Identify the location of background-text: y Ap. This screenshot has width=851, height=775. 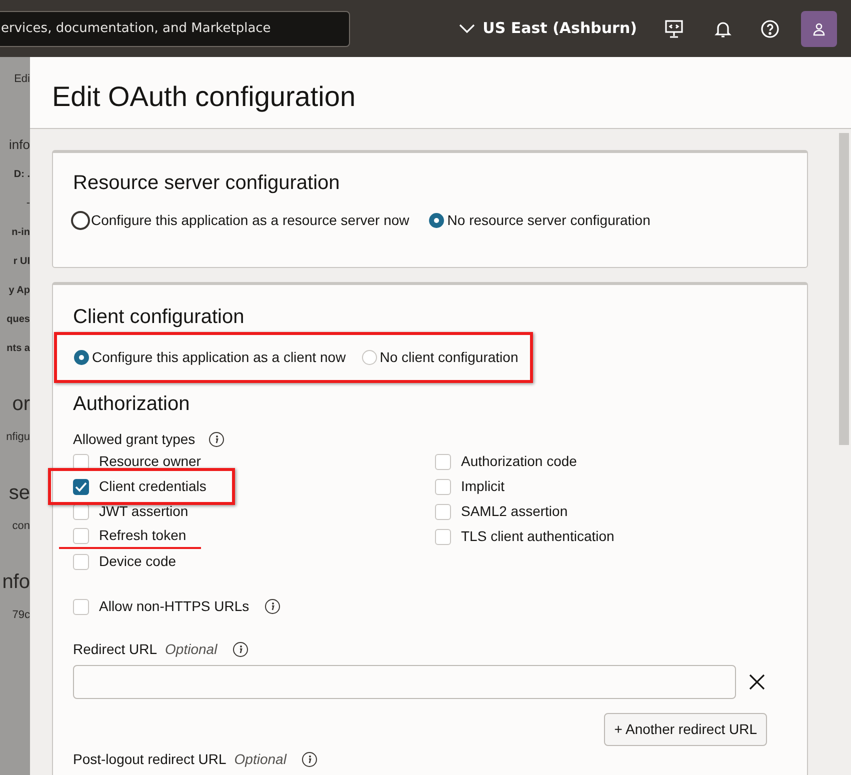
(19, 291).